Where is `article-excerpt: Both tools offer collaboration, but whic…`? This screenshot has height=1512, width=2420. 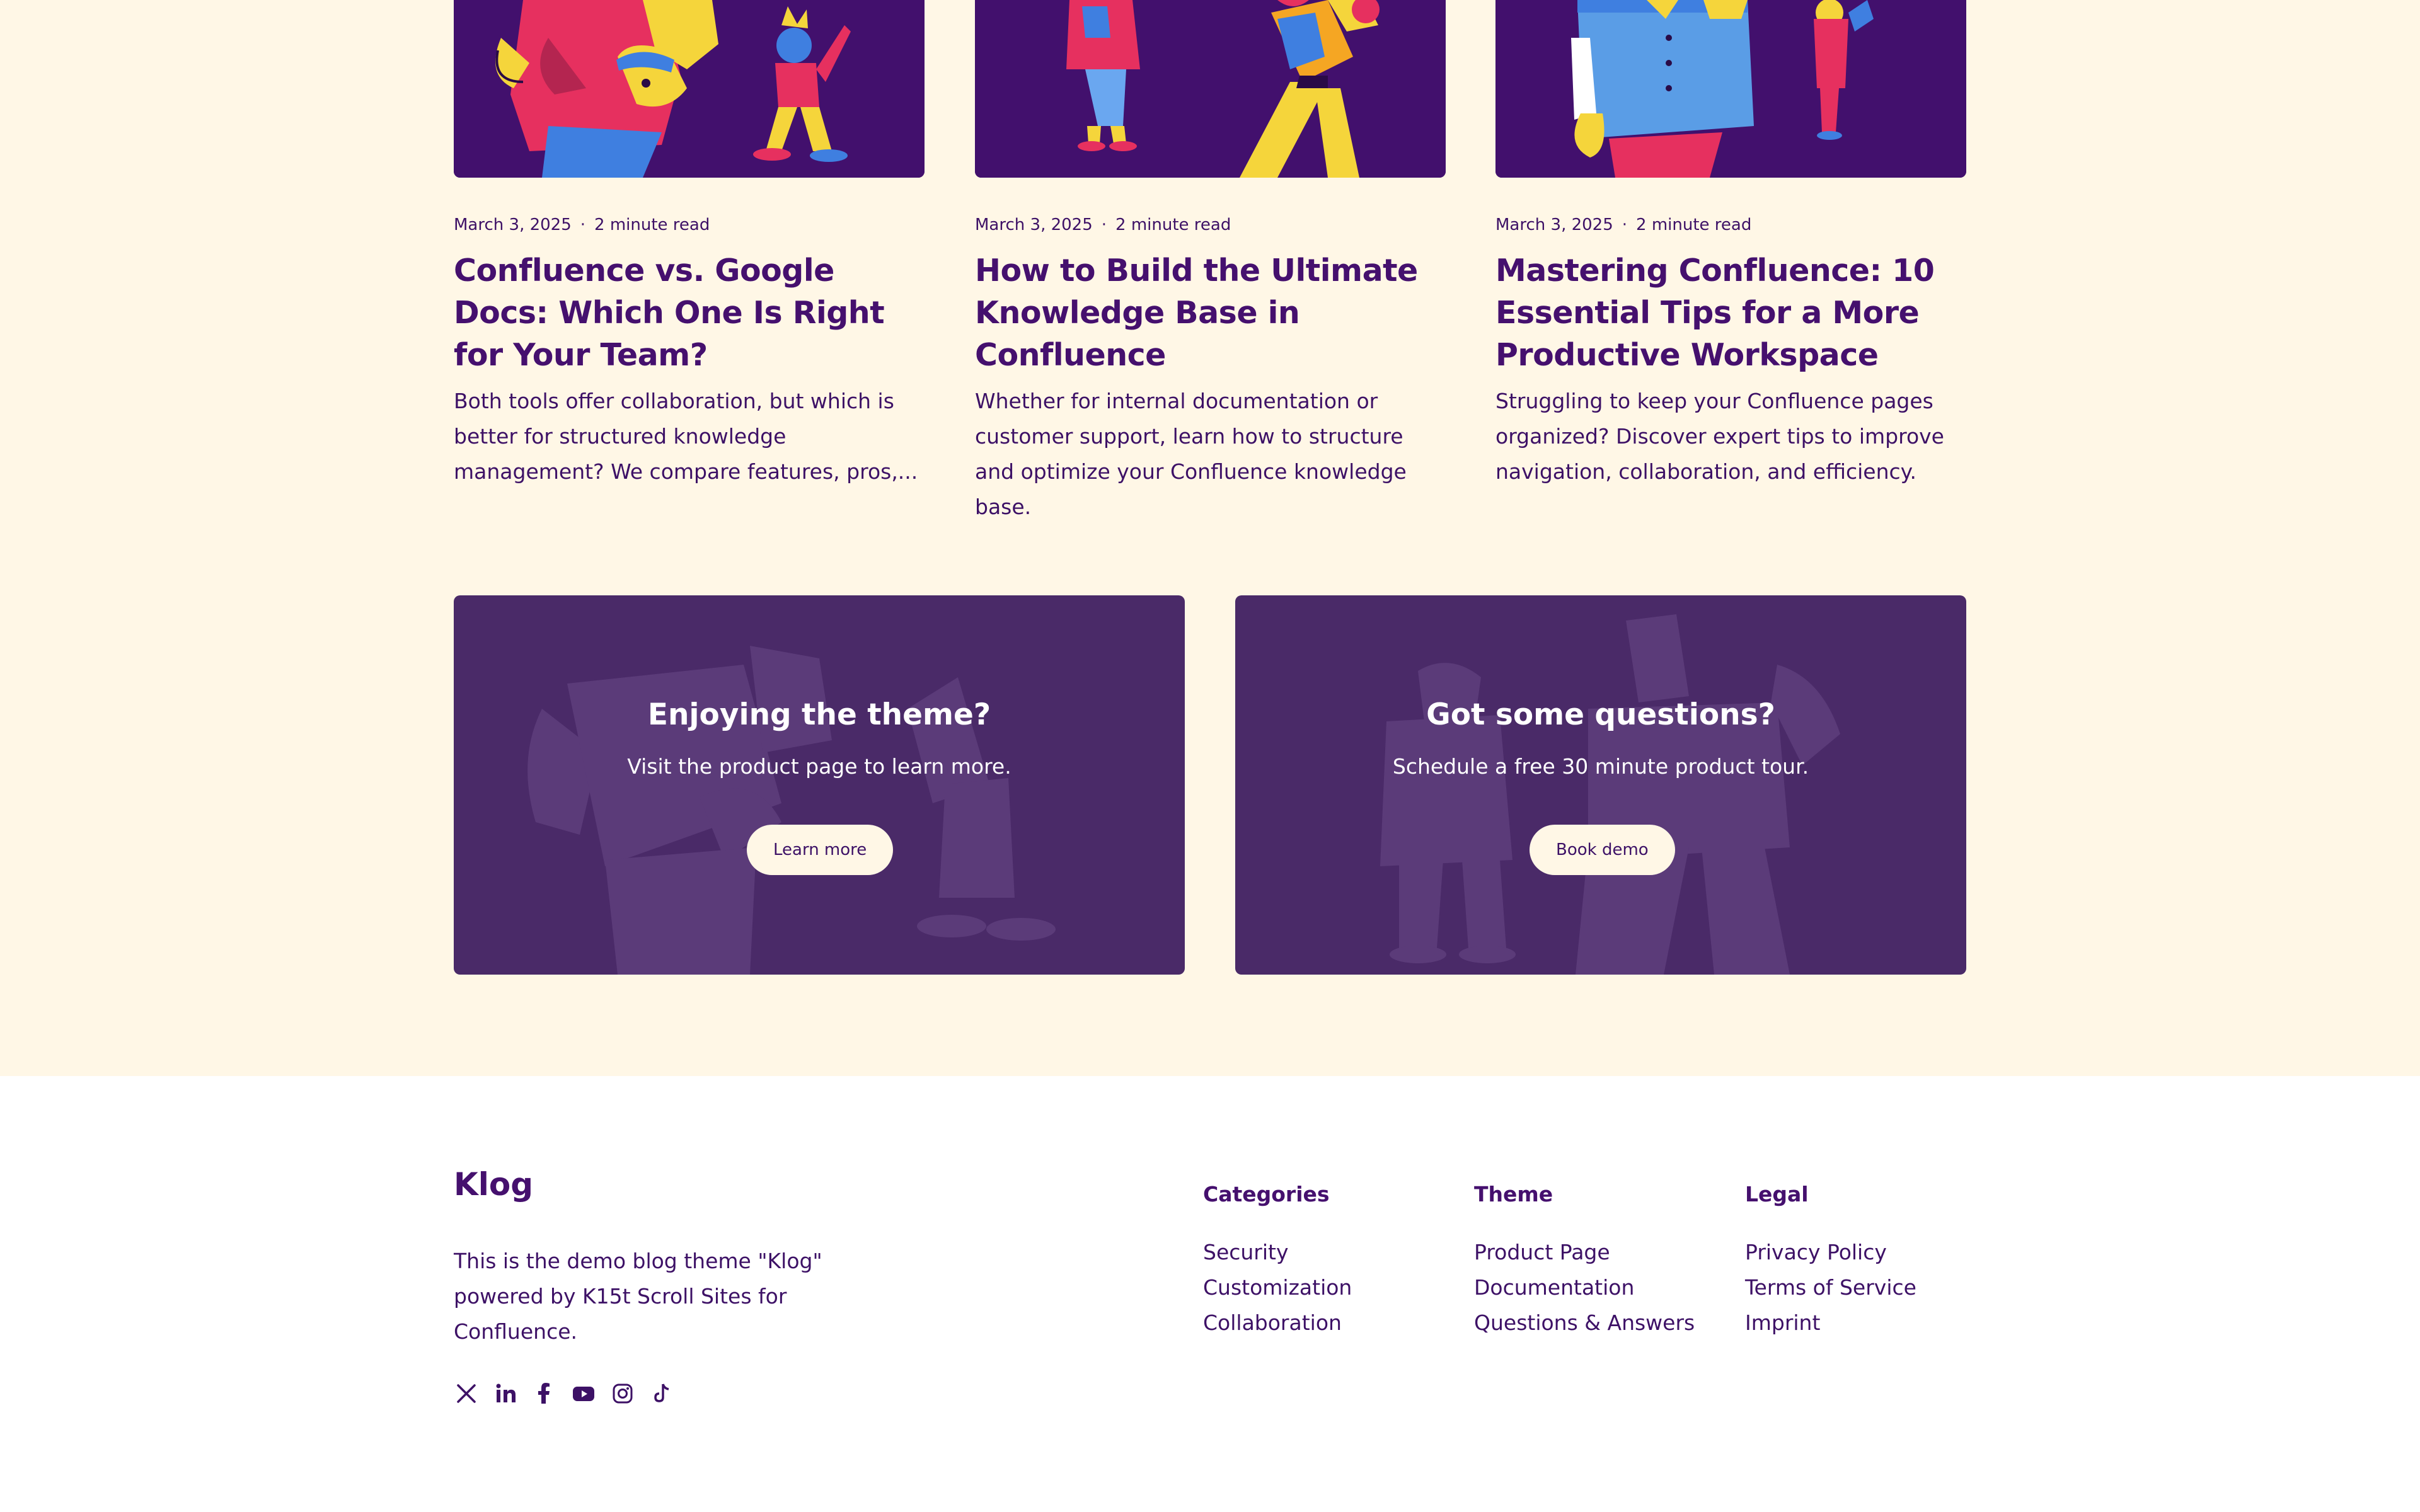
article-excerpt: Both tools offer collaboration, but whic… is located at coordinates (686, 436).